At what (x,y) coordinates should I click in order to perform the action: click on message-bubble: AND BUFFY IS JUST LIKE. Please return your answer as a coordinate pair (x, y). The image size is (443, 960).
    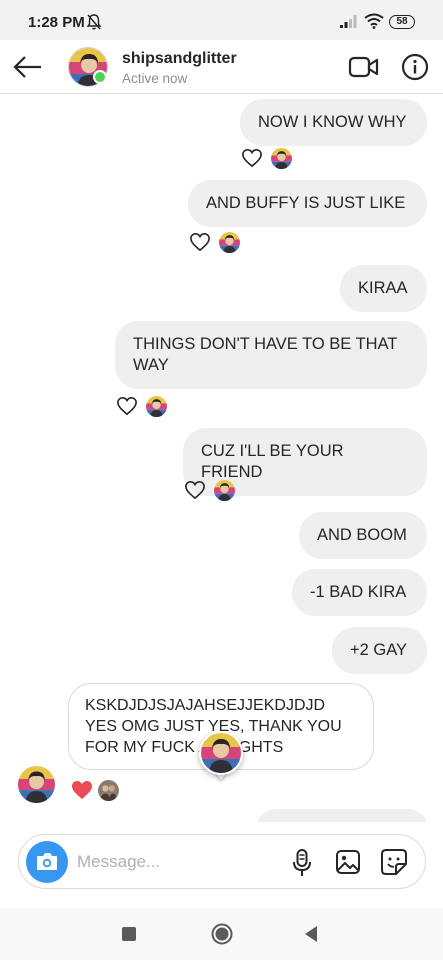
    Looking at the image, I should click on (307, 203).